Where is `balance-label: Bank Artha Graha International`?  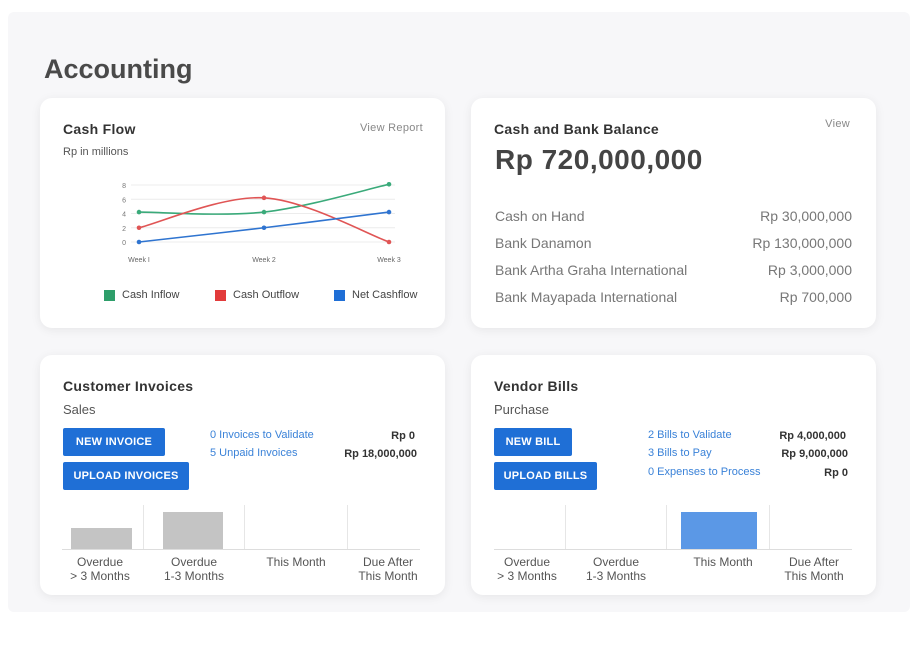 balance-label: Bank Artha Graha International is located at coordinates (591, 270).